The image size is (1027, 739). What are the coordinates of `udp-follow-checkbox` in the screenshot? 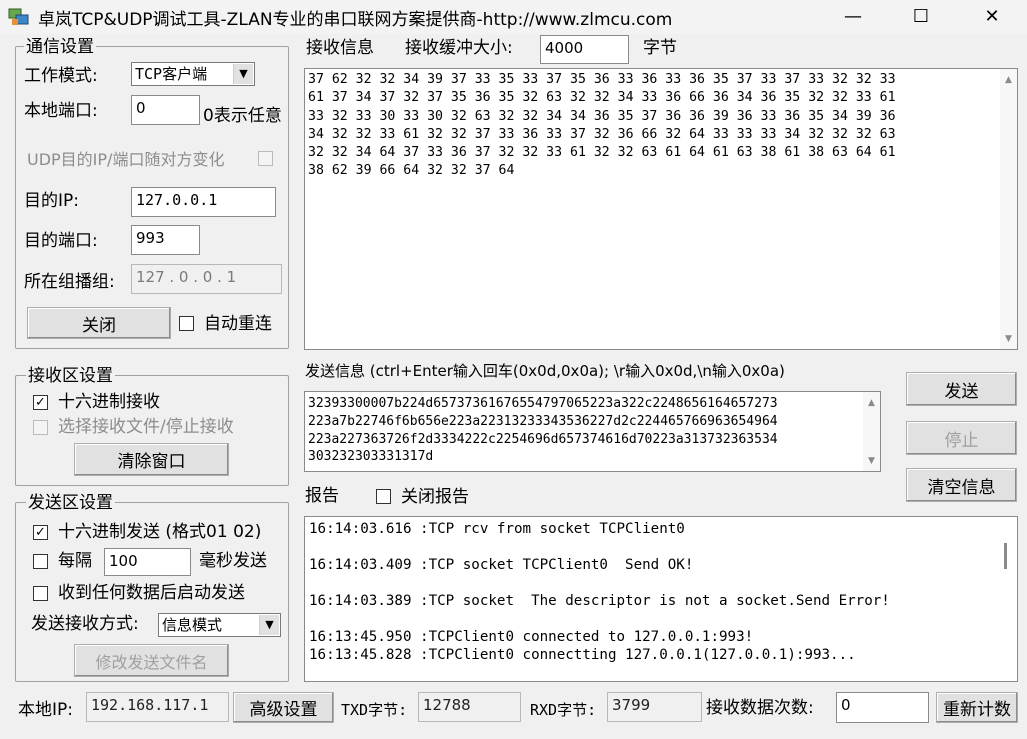 It's located at (265, 158).